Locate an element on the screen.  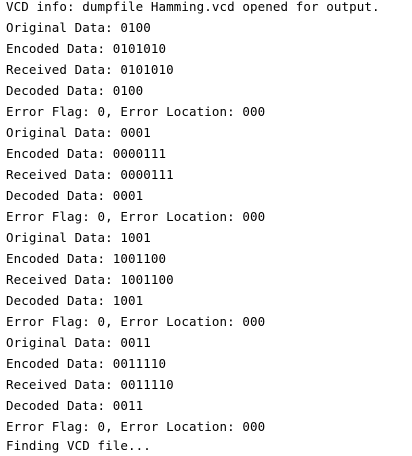
console-line-original-data: Original Data: 1001 is located at coordinates (78, 237).